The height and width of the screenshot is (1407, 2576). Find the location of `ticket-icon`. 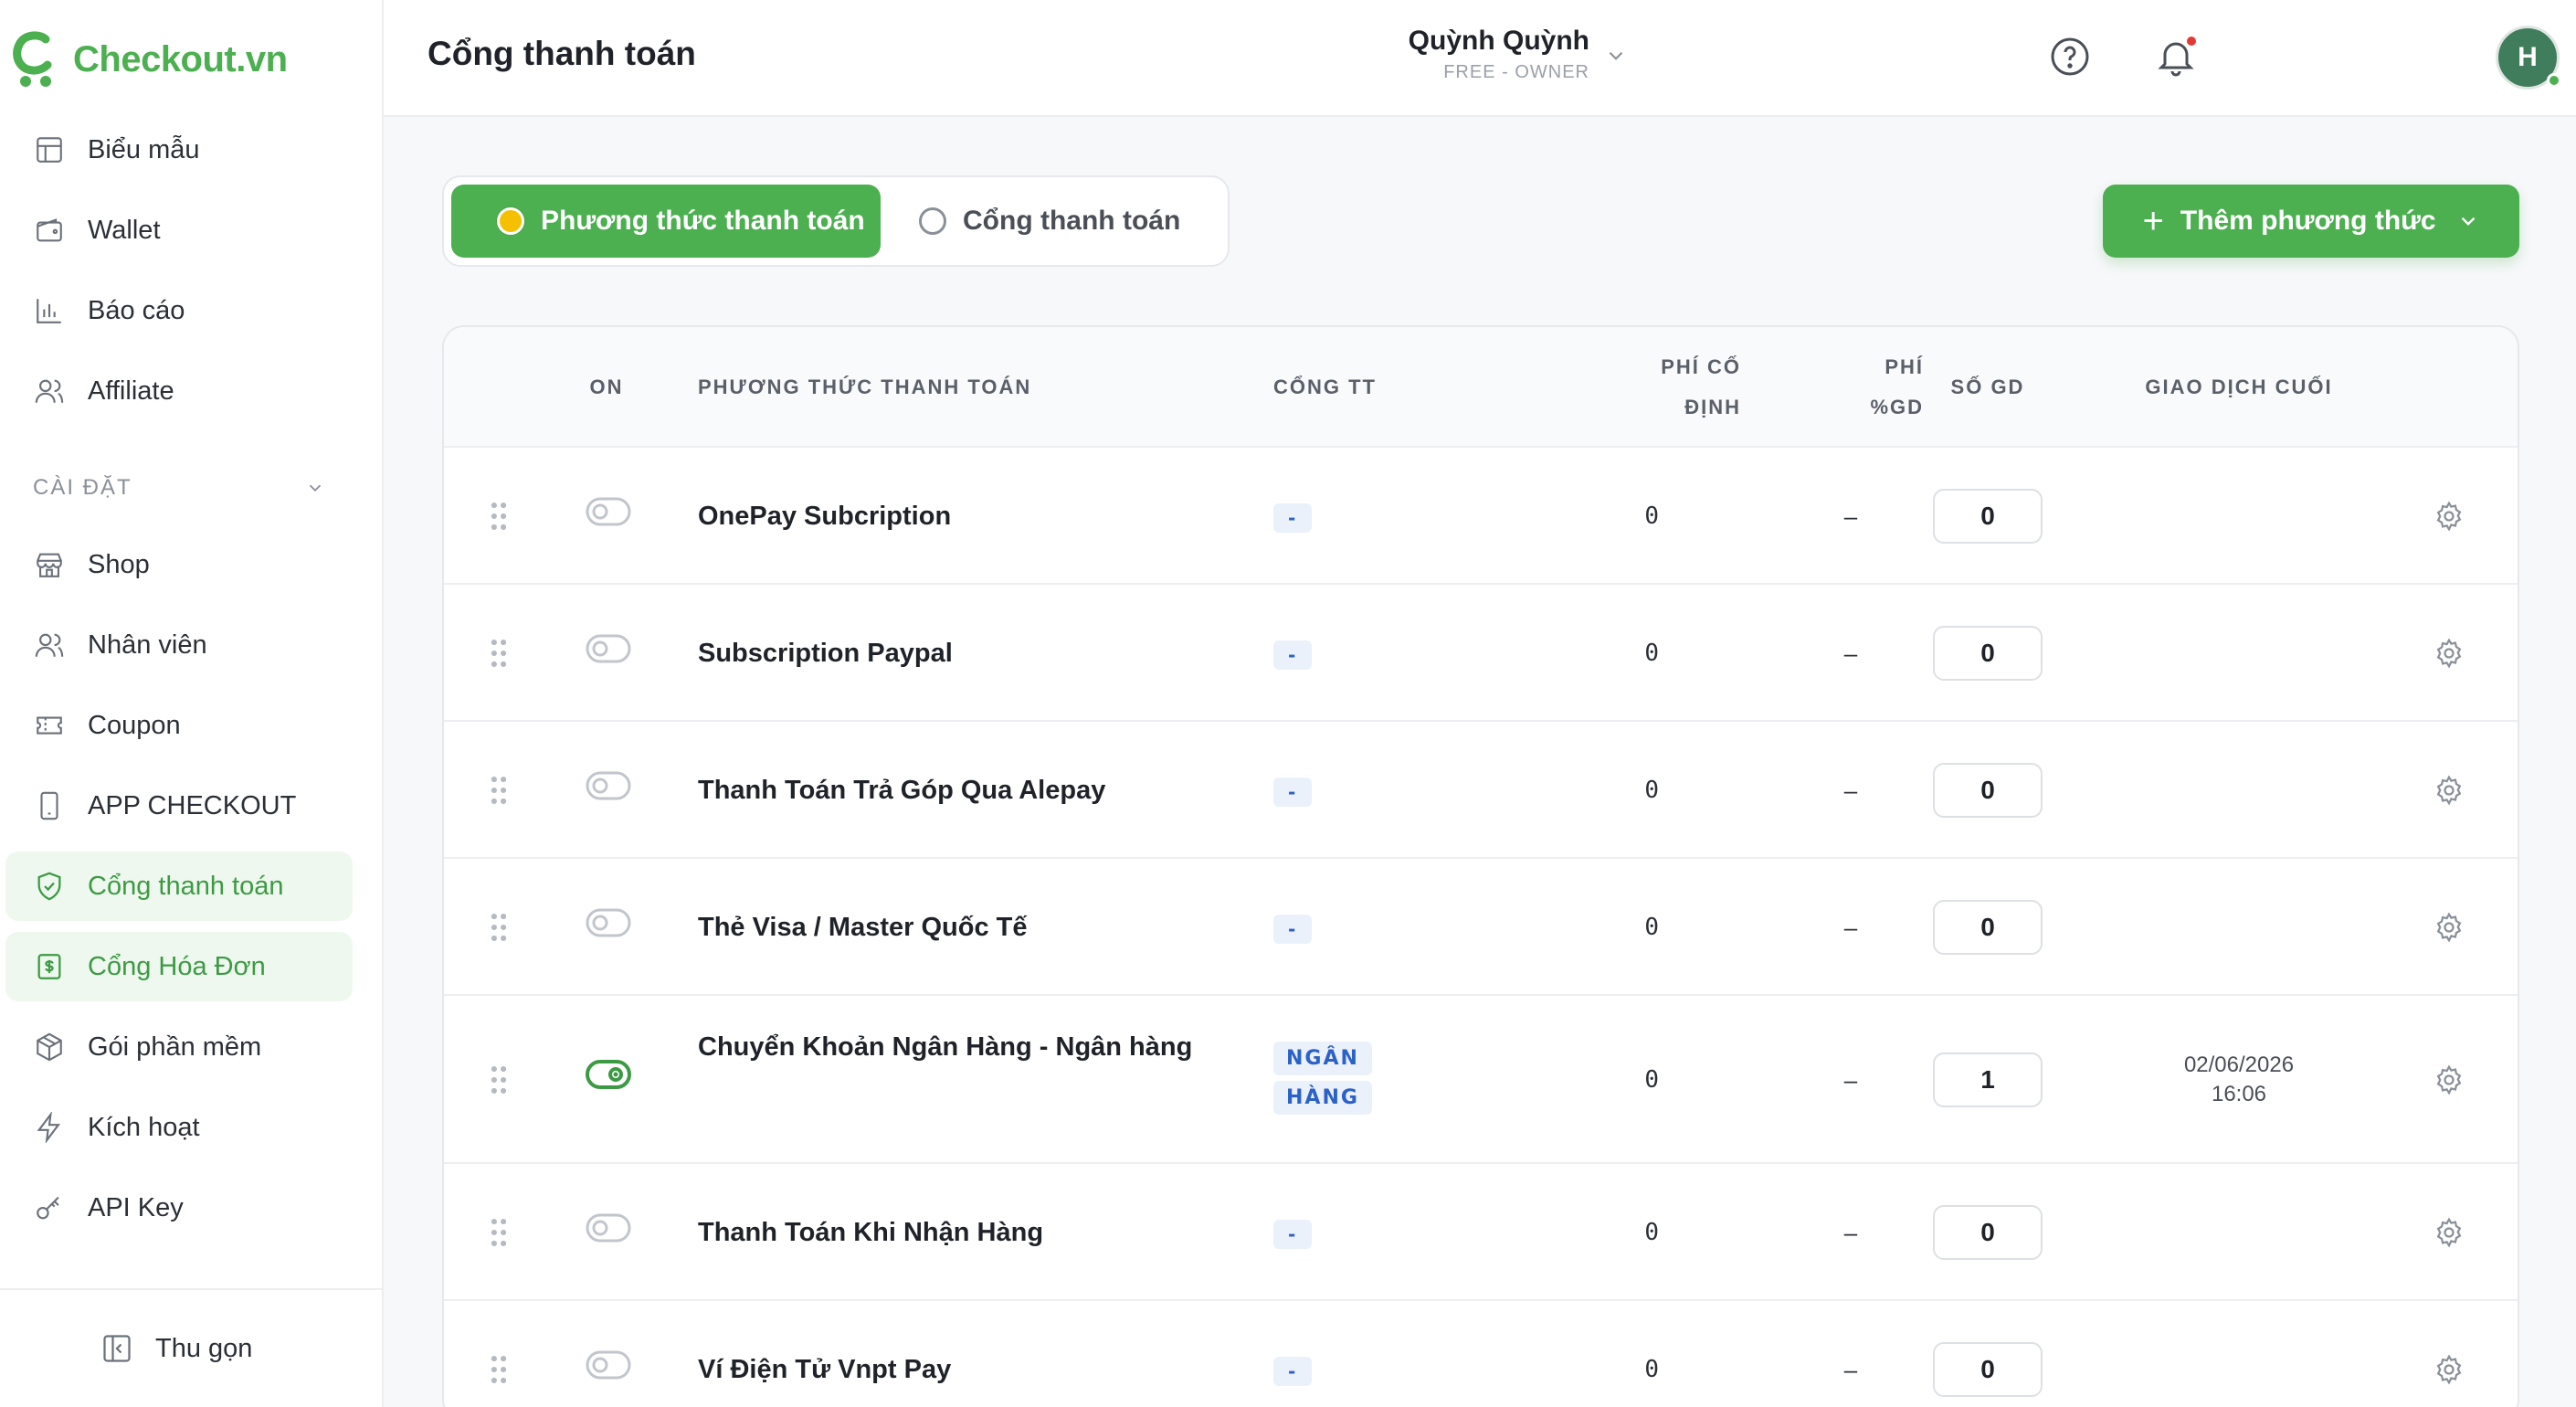

ticket-icon is located at coordinates (49, 725).